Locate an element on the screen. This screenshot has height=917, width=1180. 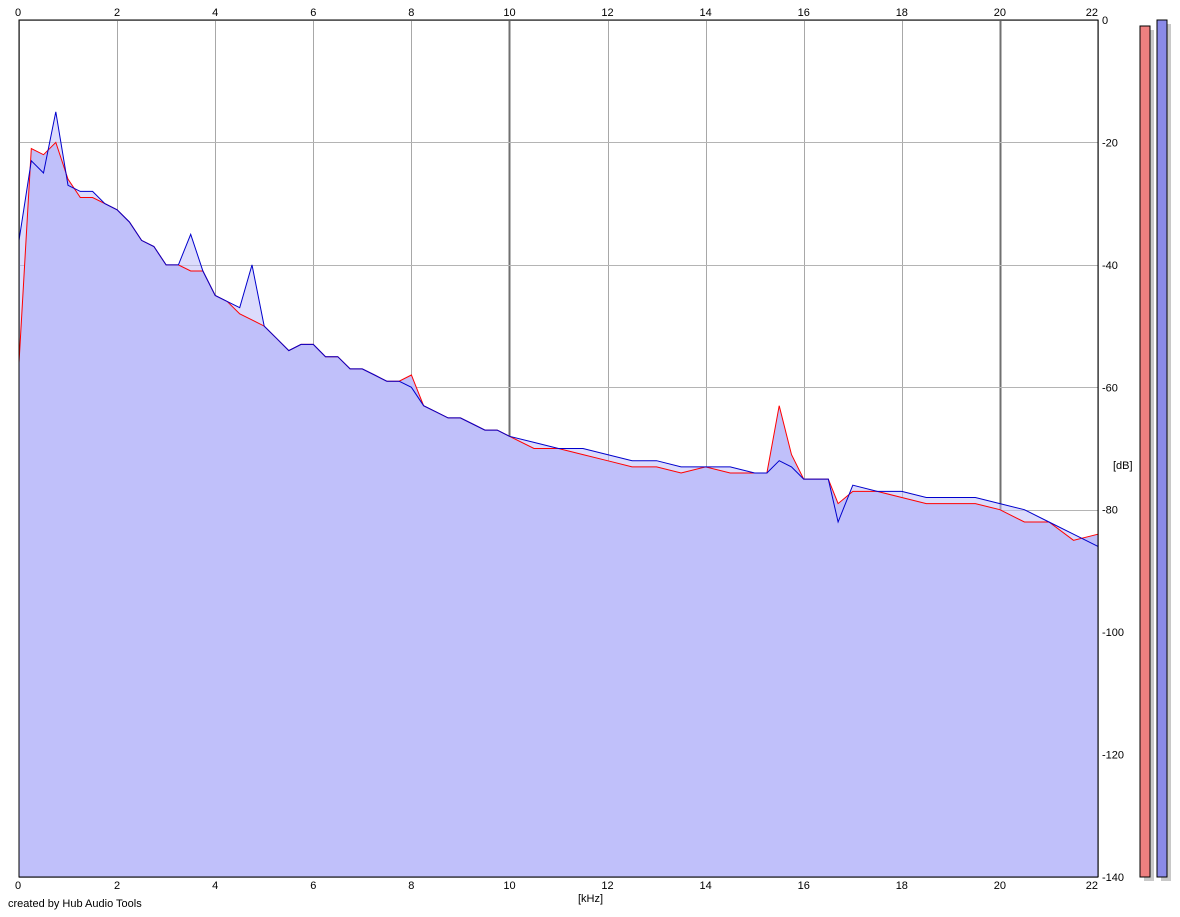
y-tick-label: -60 is located at coordinates (1110, 388).